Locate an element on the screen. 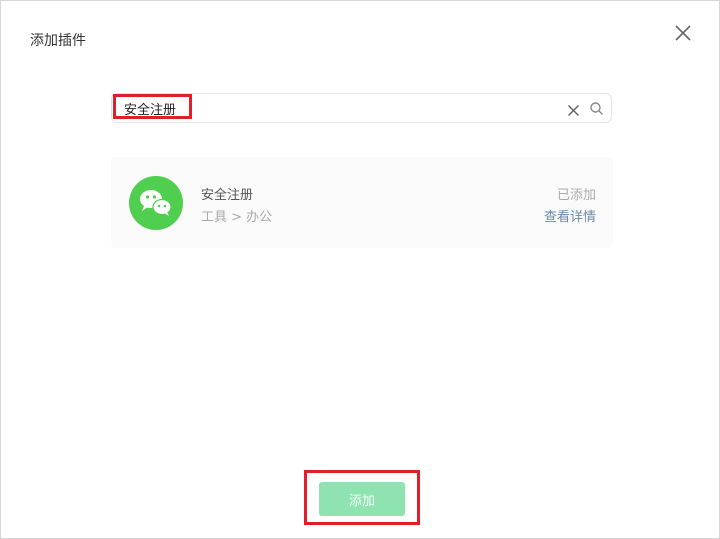  close-icon is located at coordinates (683, 33).